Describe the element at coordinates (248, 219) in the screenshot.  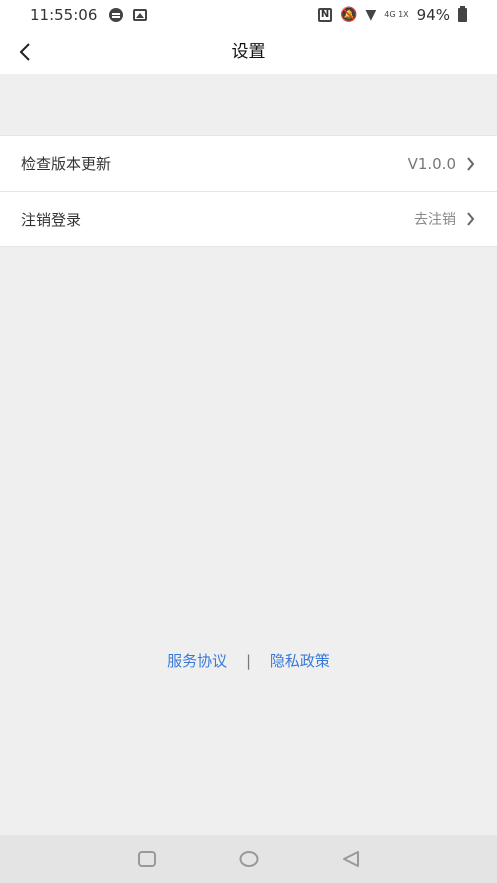
I see `logout-row: 注销登录 去注销` at that location.